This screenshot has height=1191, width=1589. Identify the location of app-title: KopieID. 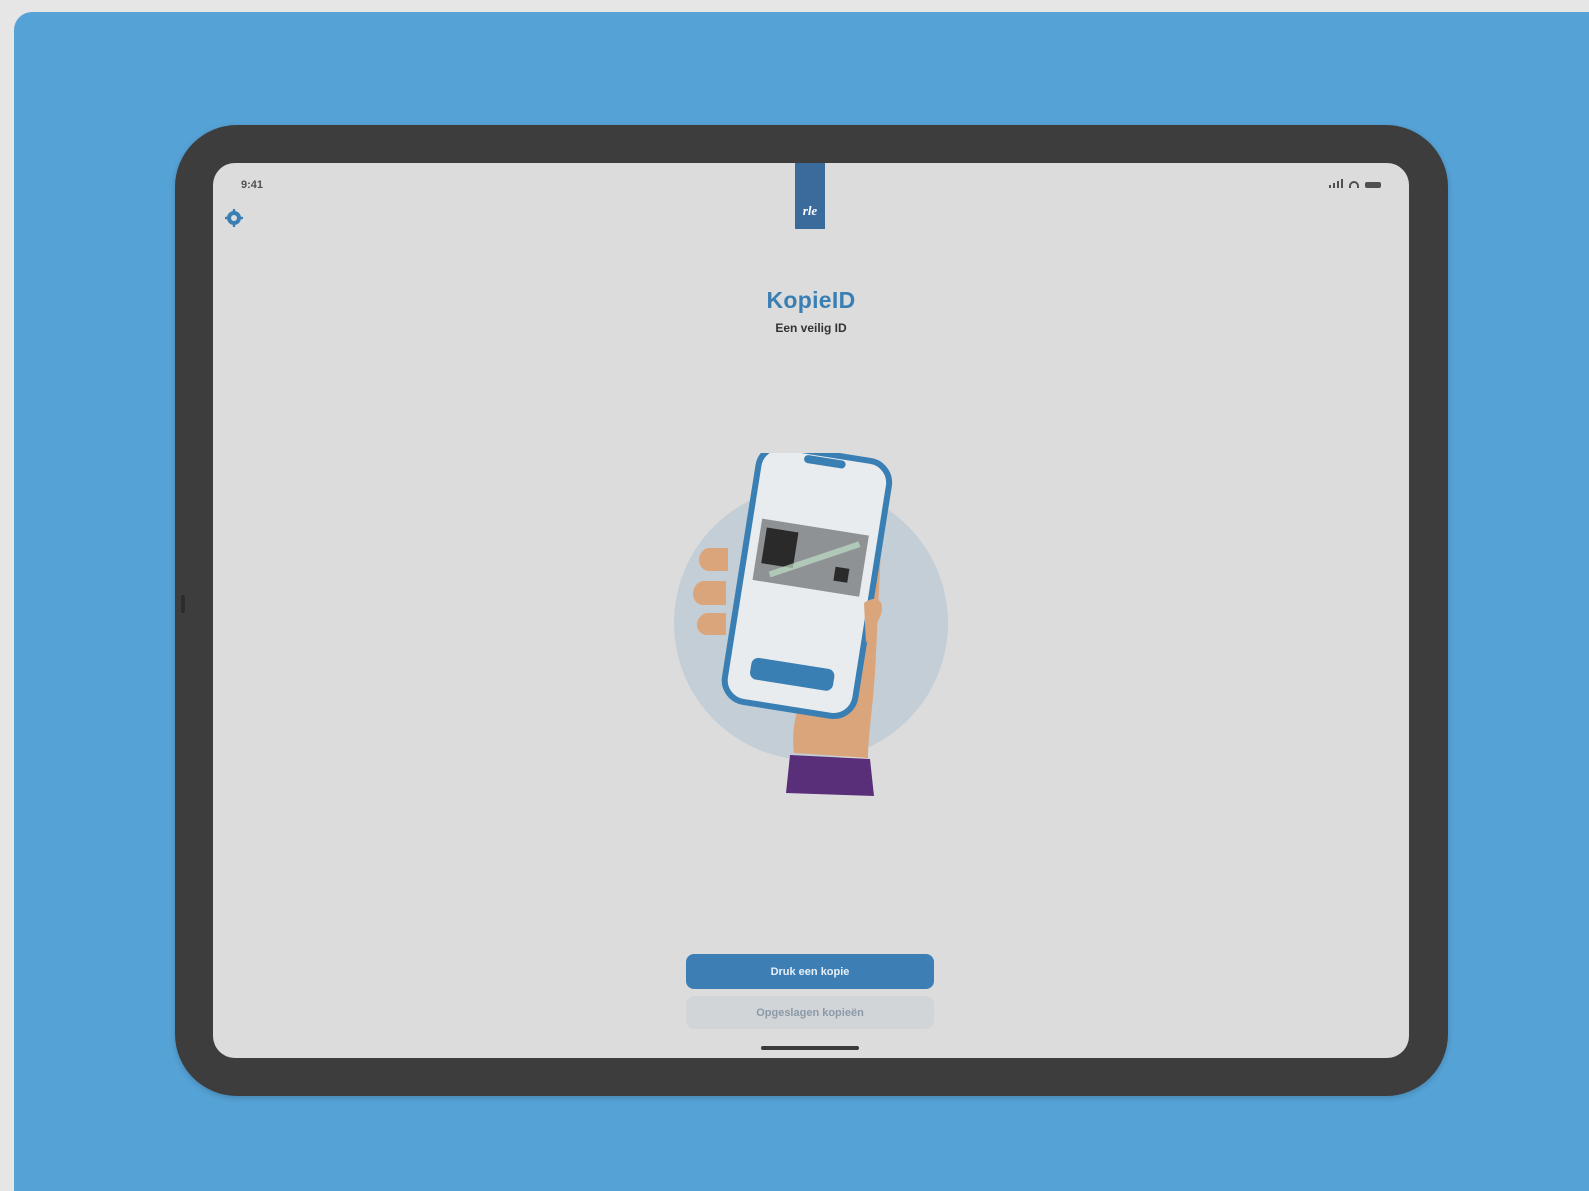
(811, 300).